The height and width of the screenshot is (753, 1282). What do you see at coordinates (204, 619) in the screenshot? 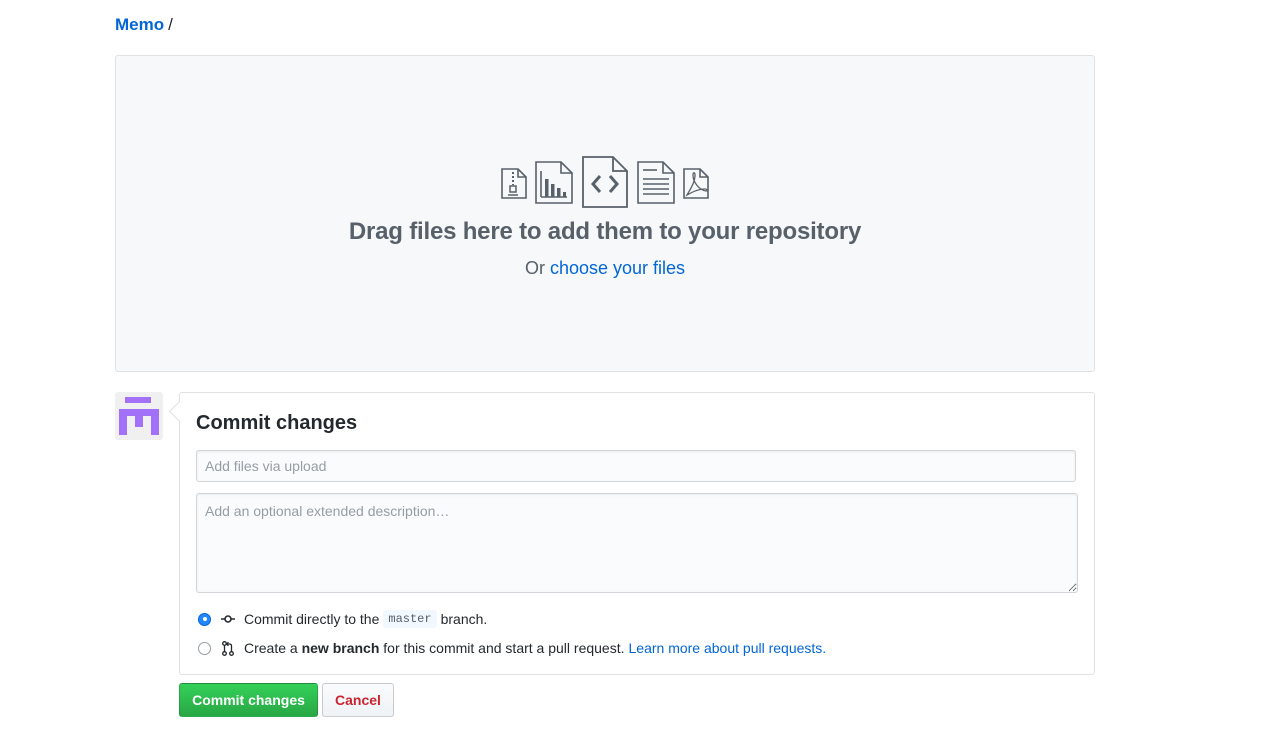
I see `commit-direct-radio` at bounding box center [204, 619].